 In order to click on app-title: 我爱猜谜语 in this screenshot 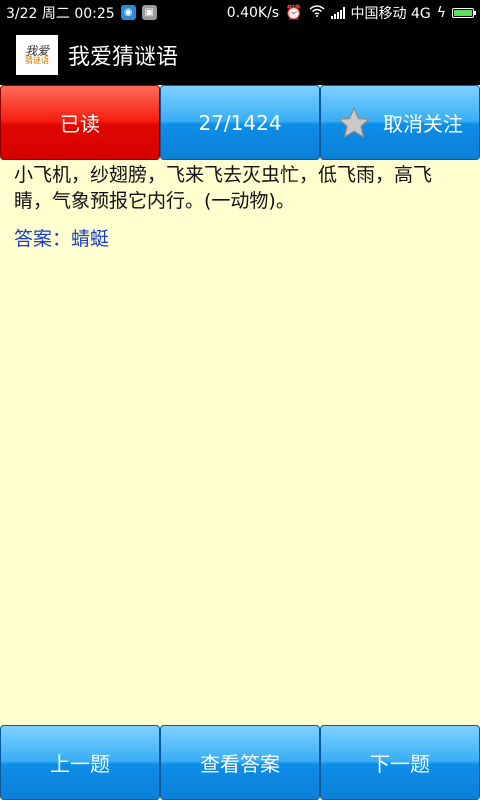, I will do `click(123, 57)`.